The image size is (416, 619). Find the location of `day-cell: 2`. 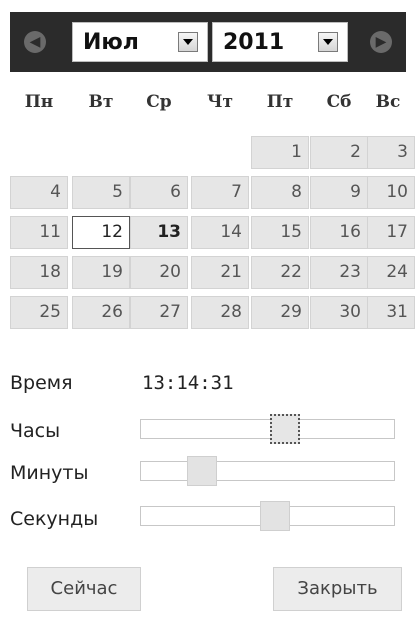

day-cell: 2 is located at coordinates (339, 152).